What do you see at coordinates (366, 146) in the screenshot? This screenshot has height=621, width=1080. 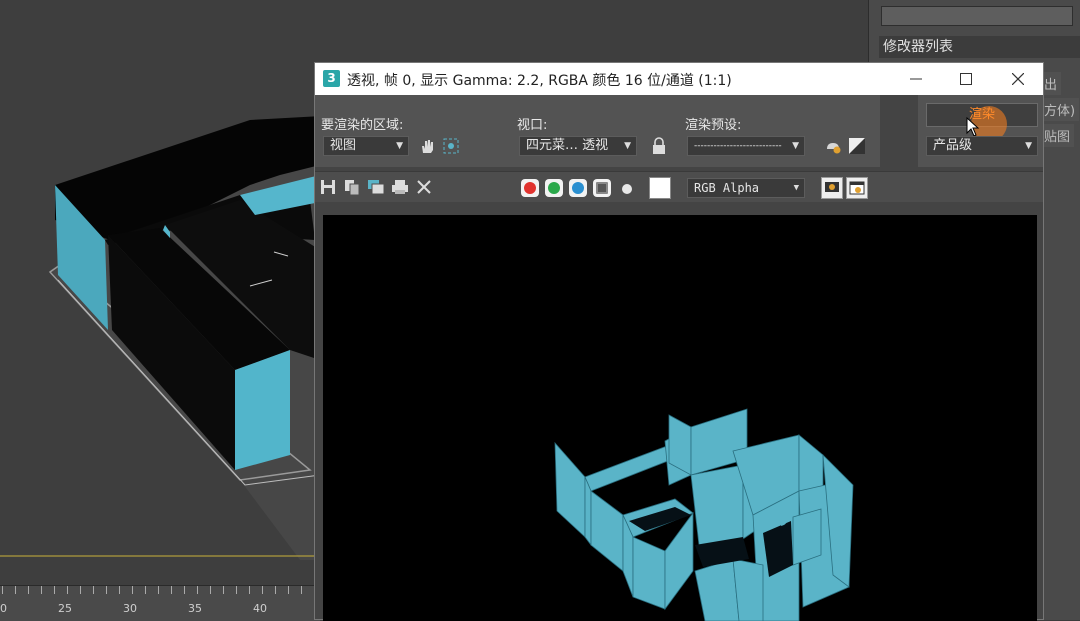 I see `area-to-render-dropdown: 视图 ▼` at bounding box center [366, 146].